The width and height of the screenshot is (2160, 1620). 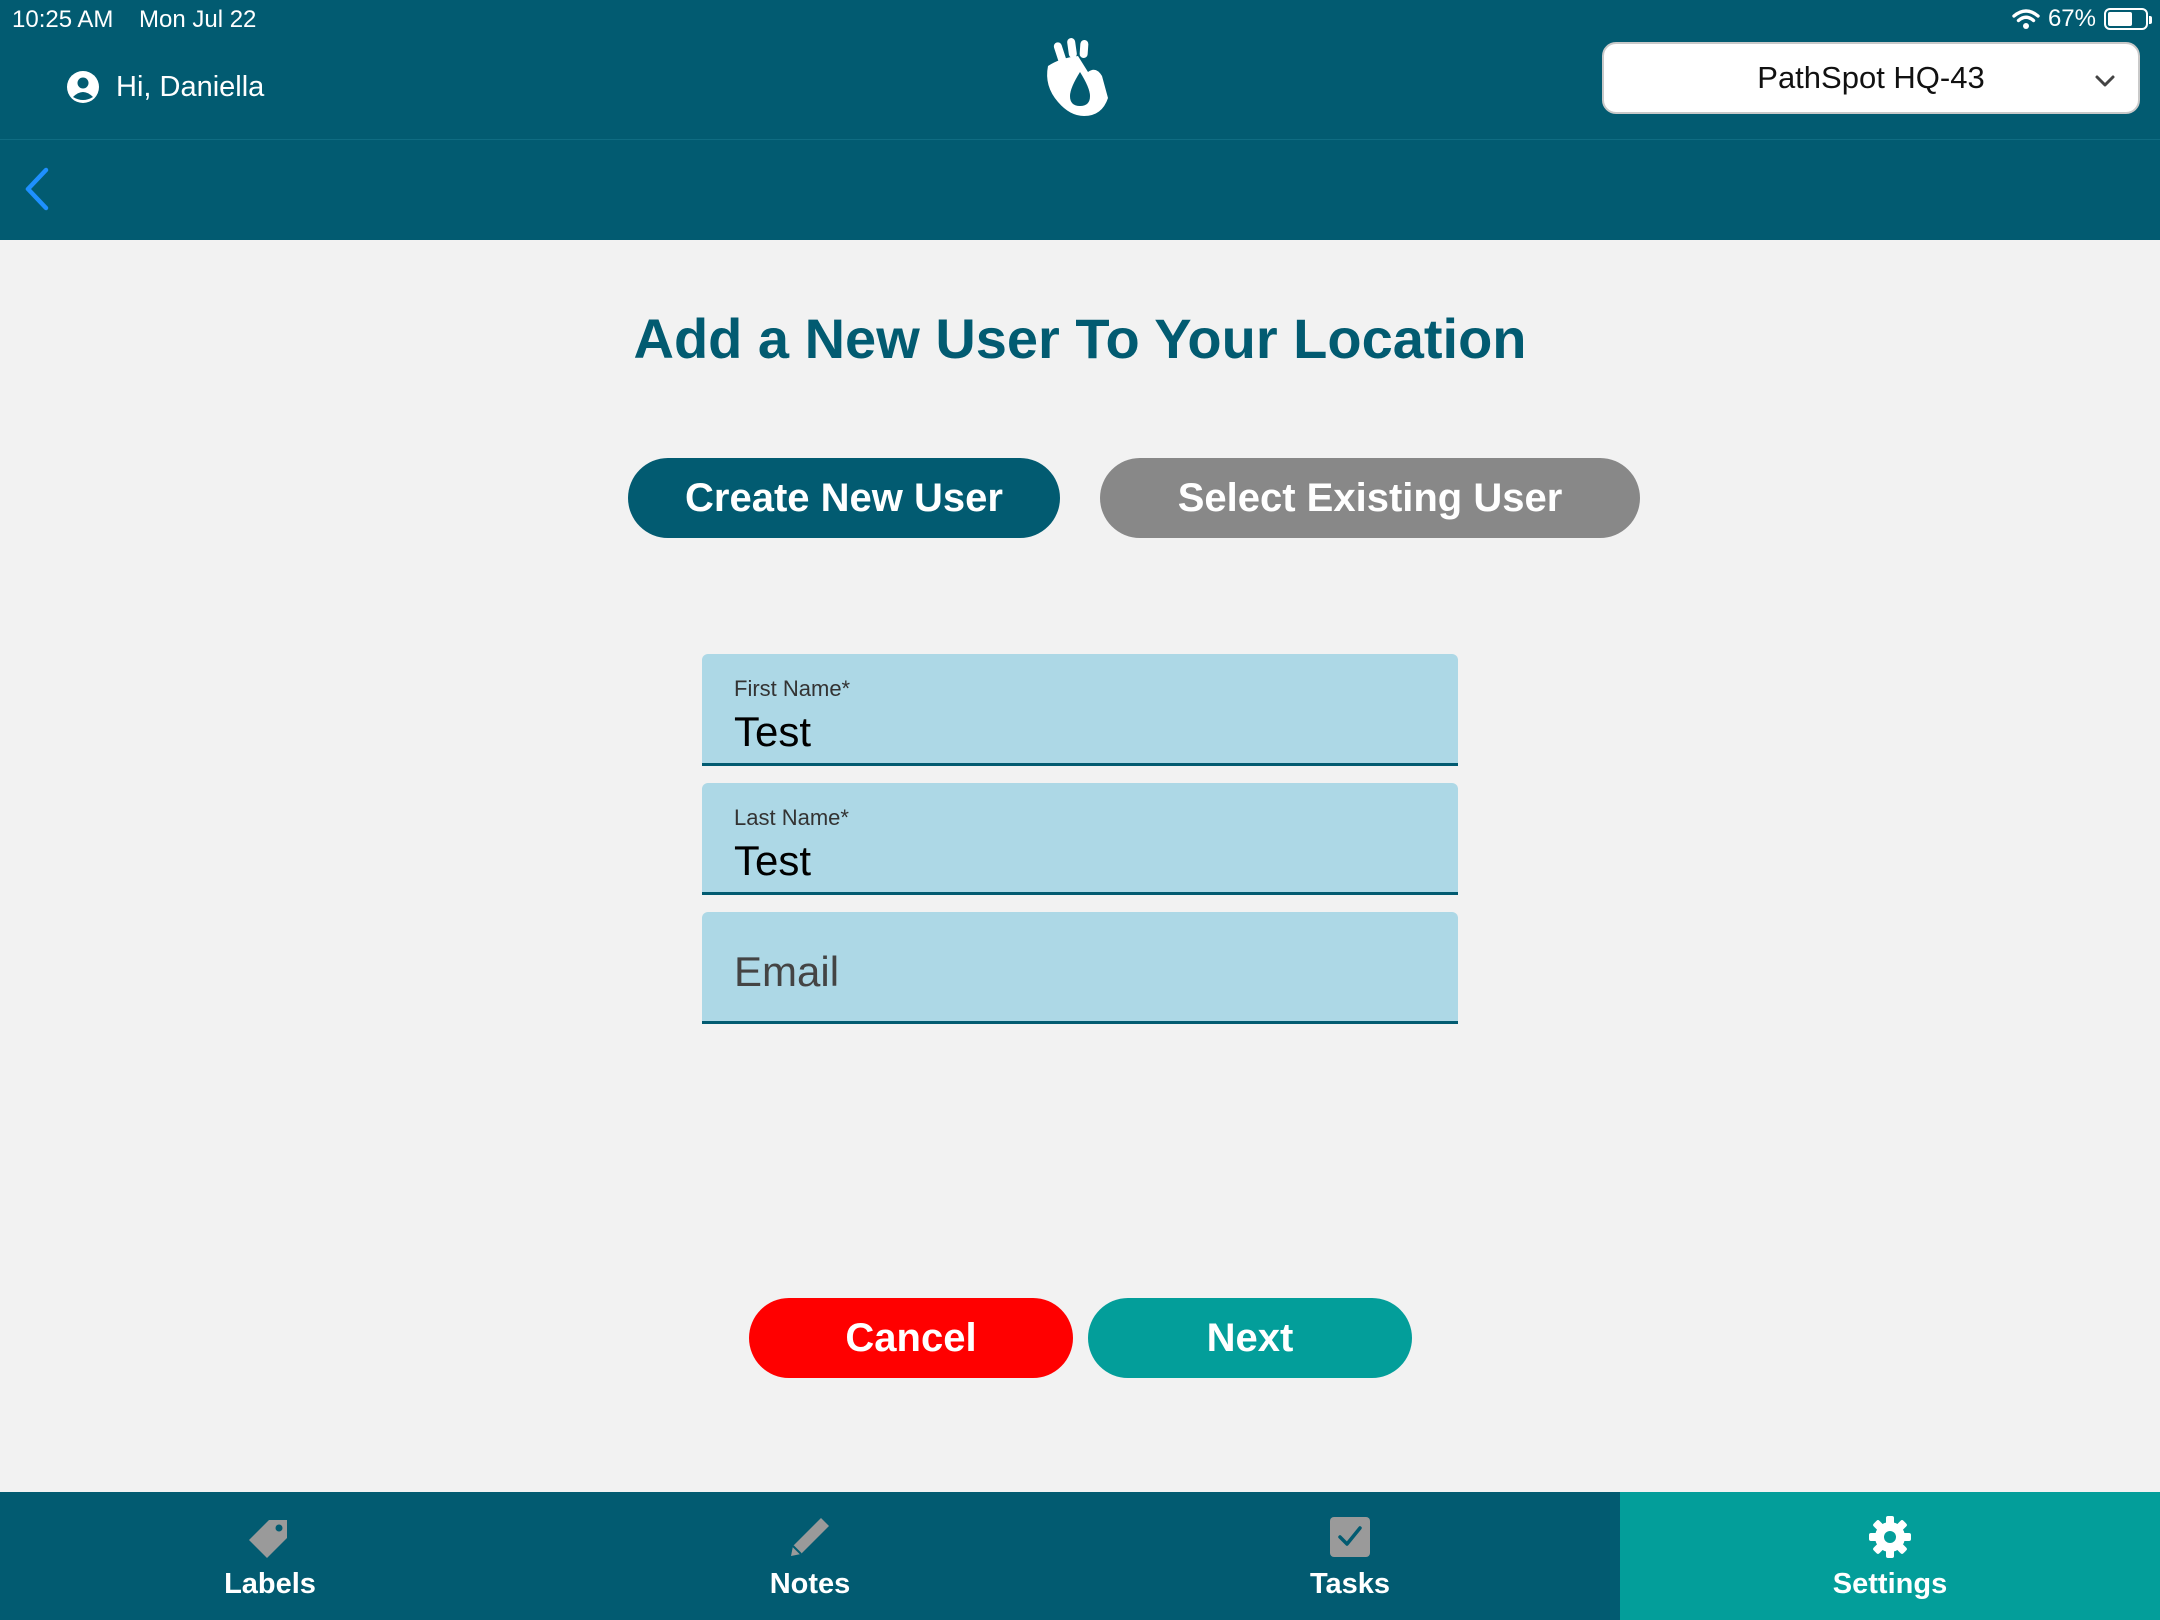 I want to click on status-indicators: 67%, so click(x=2082, y=19).